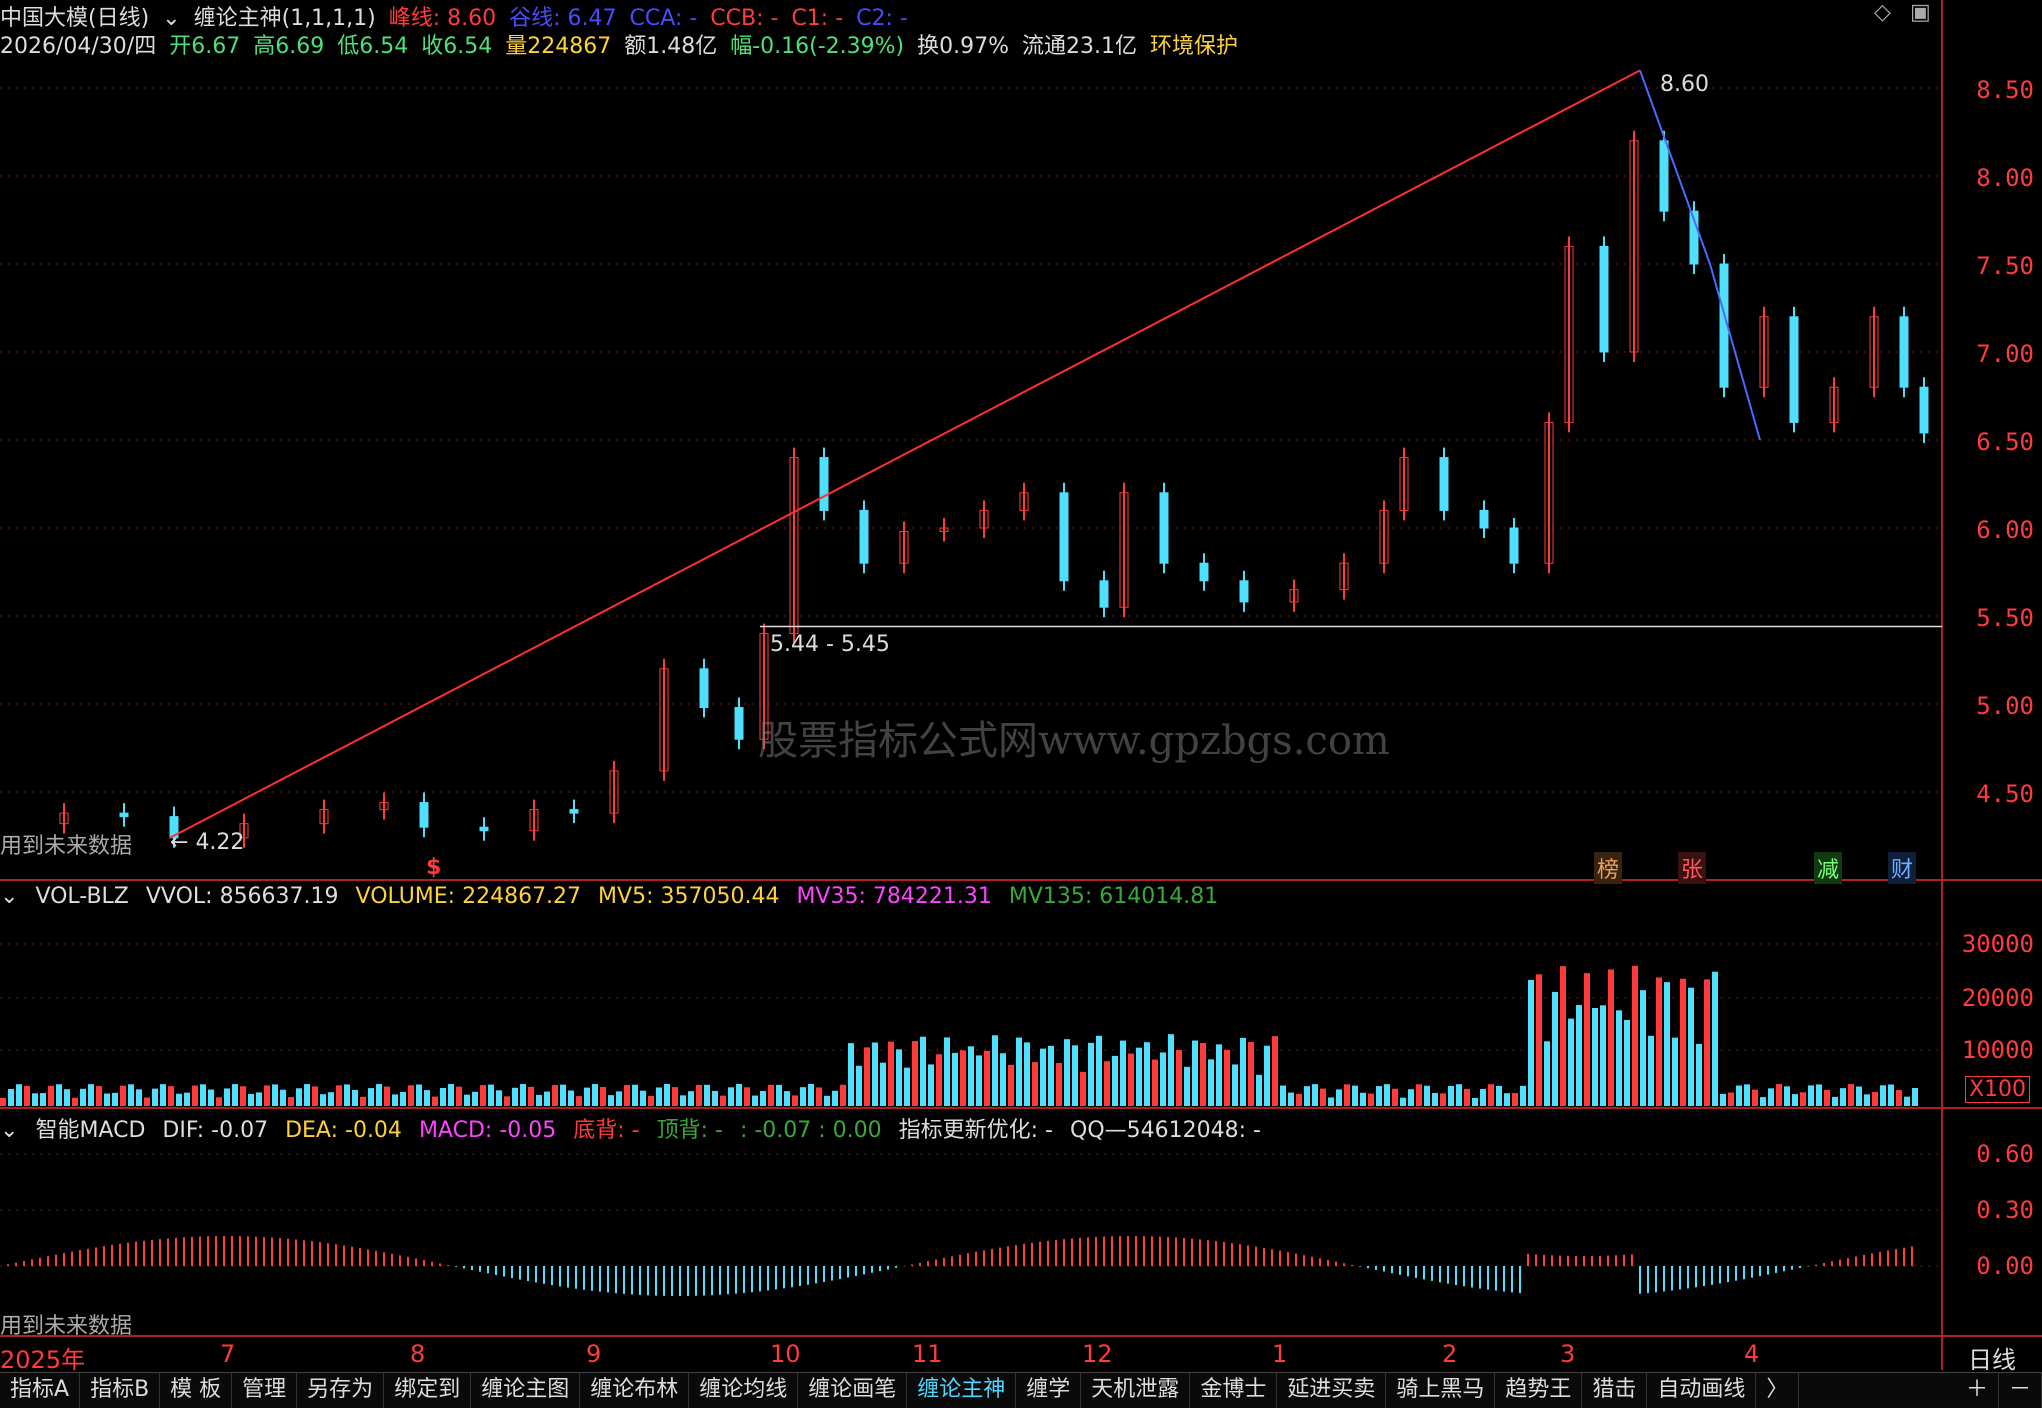 This screenshot has height=1408, width=2042. Describe the element at coordinates (526, 1390) in the screenshot. I see `tab-item: 缠论主图` at that location.